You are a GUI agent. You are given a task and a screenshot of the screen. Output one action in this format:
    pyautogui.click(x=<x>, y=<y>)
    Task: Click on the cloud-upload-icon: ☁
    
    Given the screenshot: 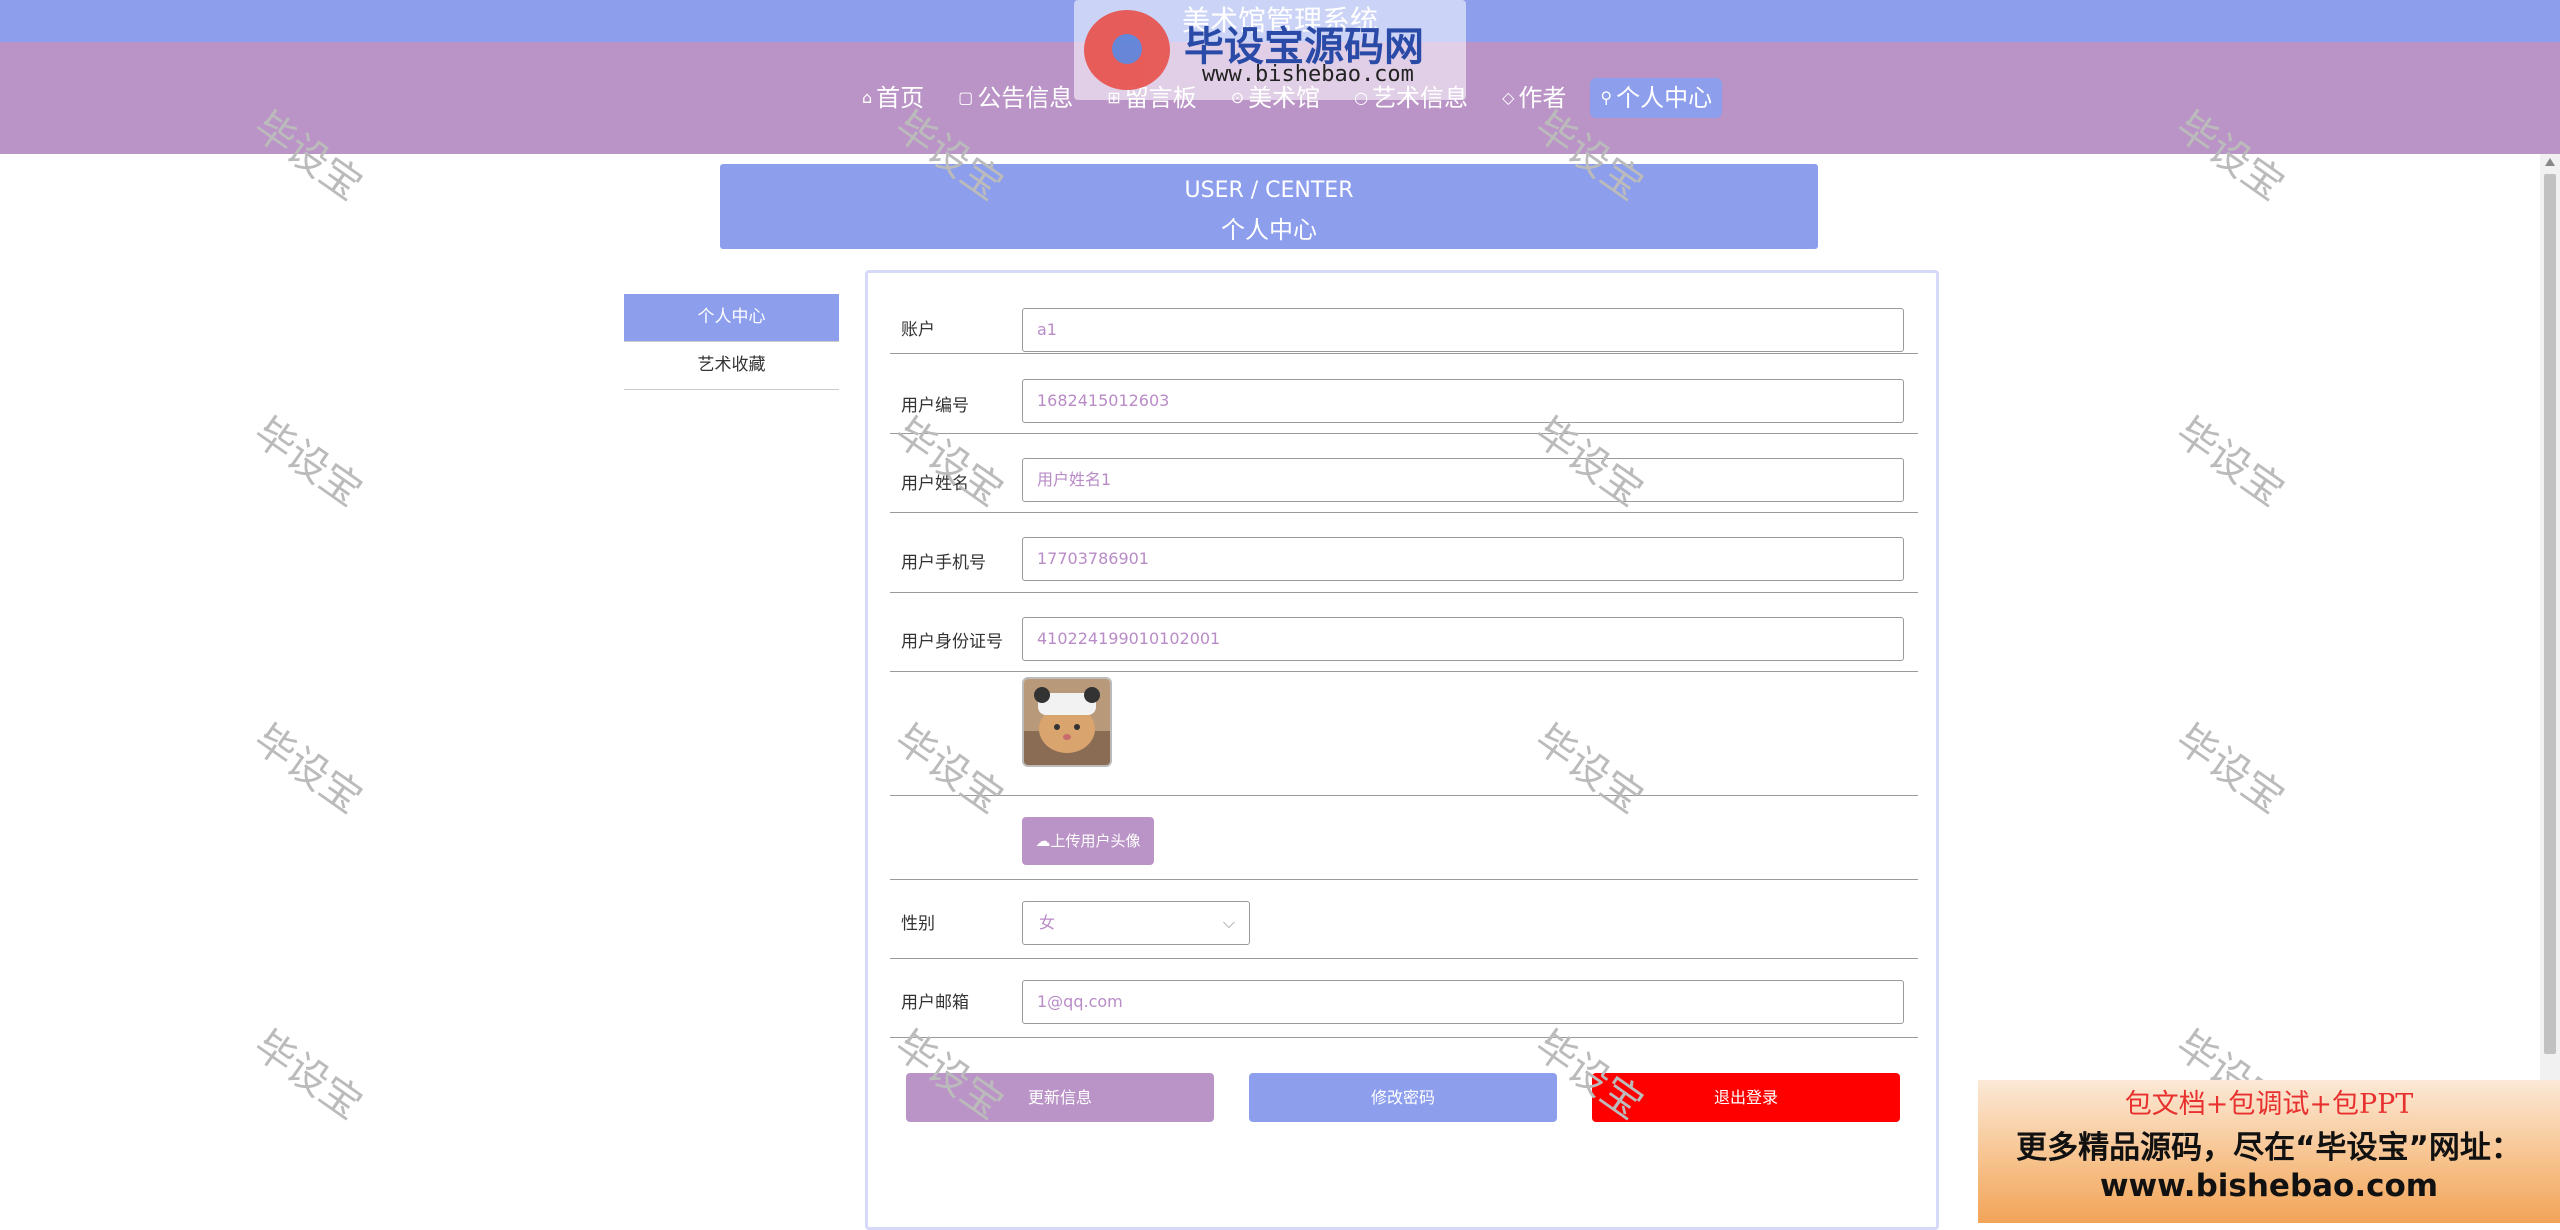 What is the action you would take?
    pyautogui.click(x=1043, y=841)
    